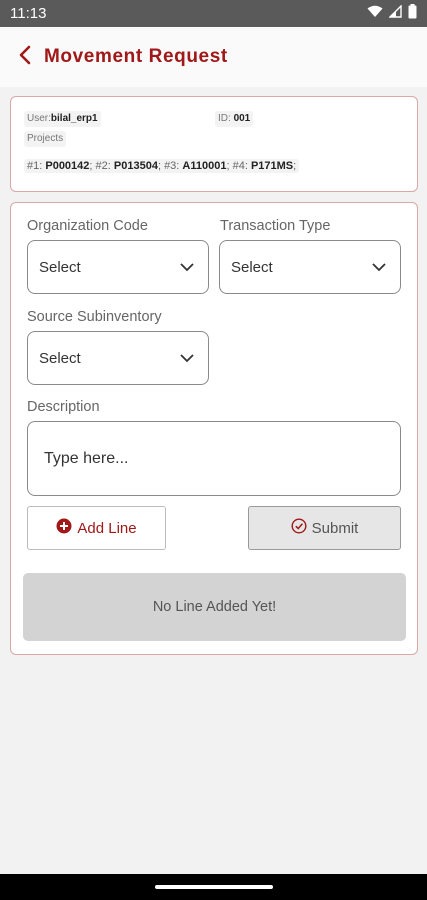 This screenshot has width=427, height=900. I want to click on battery-icon, so click(412, 13).